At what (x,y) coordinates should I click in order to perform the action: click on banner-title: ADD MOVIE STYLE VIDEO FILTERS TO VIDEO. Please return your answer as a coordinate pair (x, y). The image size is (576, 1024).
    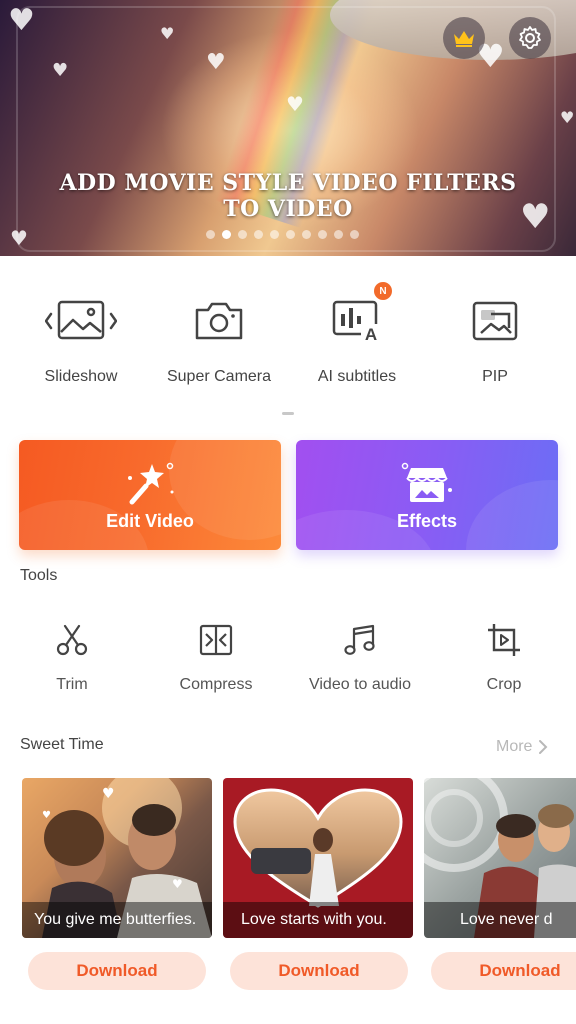
    Looking at the image, I should click on (288, 196).